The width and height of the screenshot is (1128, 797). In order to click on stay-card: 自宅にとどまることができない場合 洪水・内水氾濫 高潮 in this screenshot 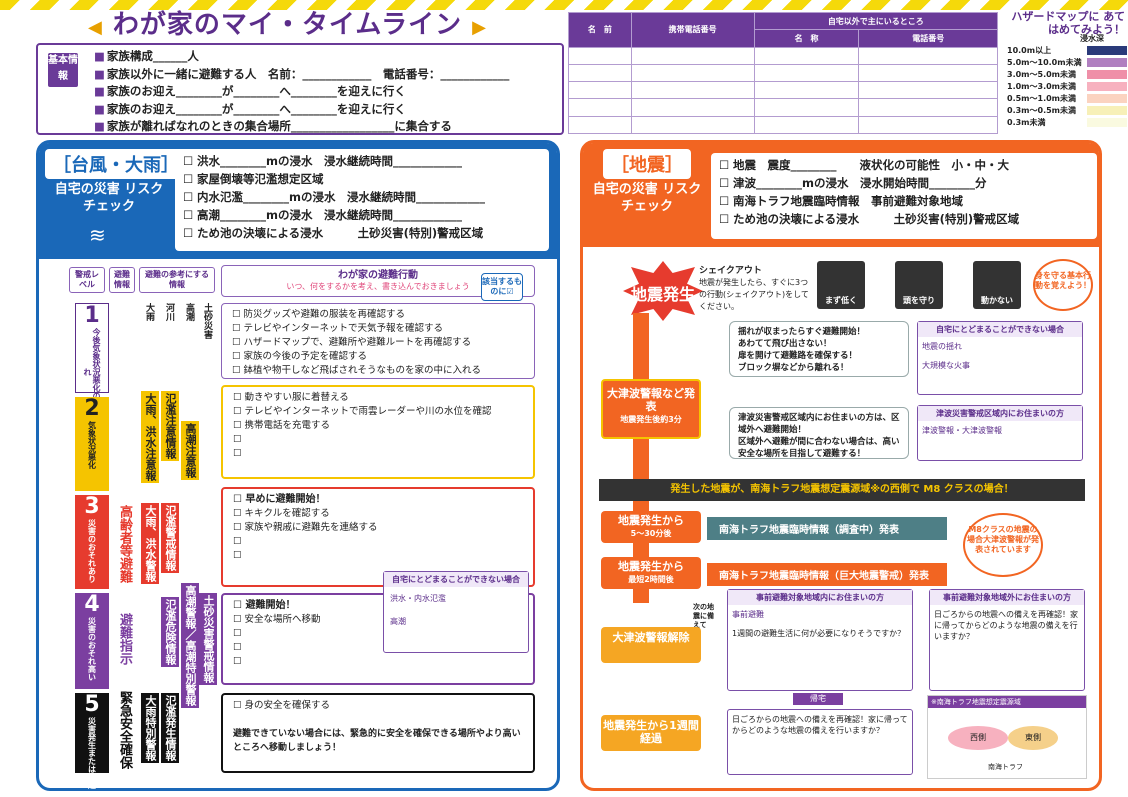, I will do `click(456, 612)`.